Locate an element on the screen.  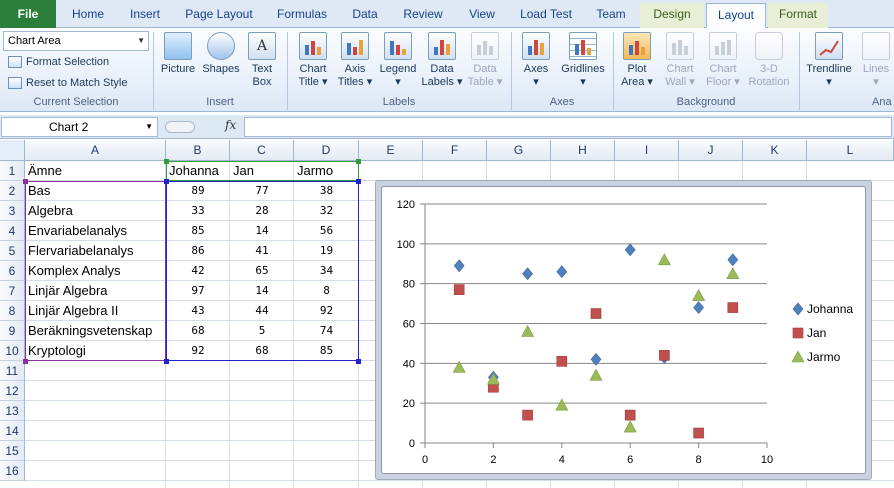
cell-d10: 85 is located at coordinates (326, 351).